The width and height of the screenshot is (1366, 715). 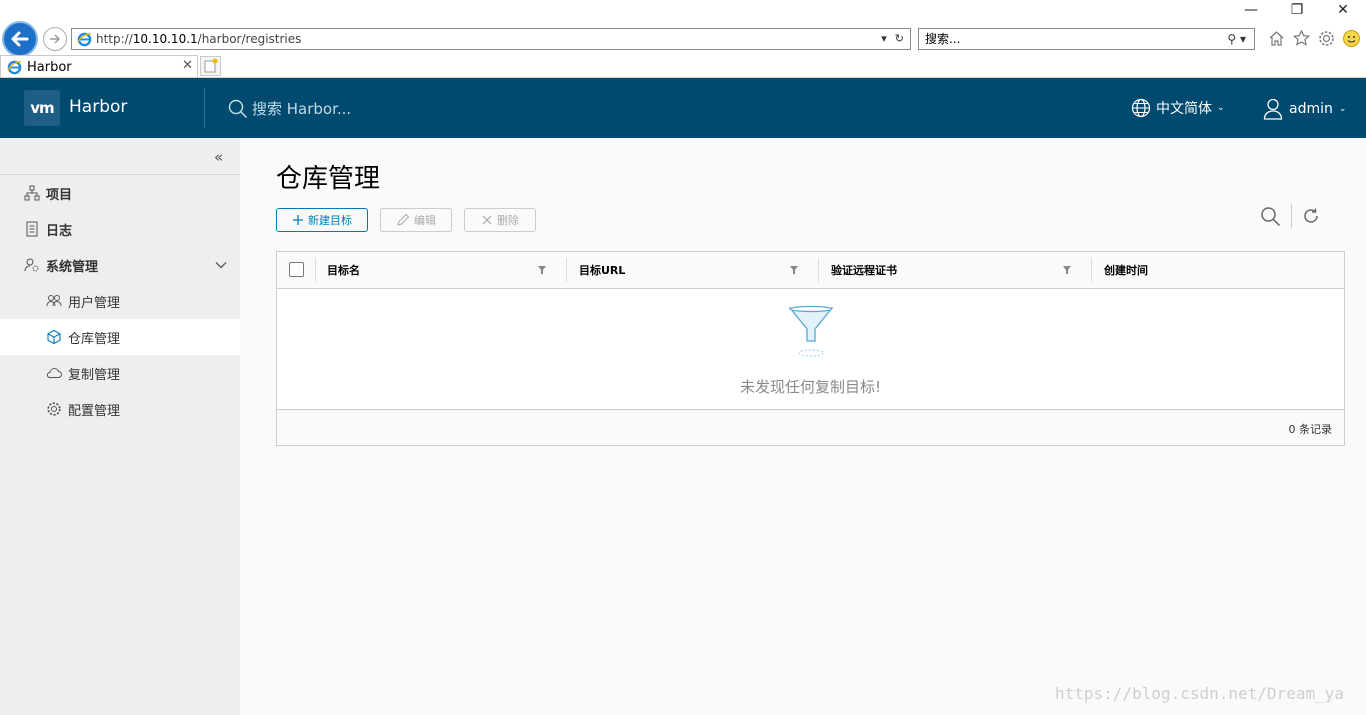 I want to click on browser-search-input: 搜索... ⚲ ▾, so click(x=1086, y=39).